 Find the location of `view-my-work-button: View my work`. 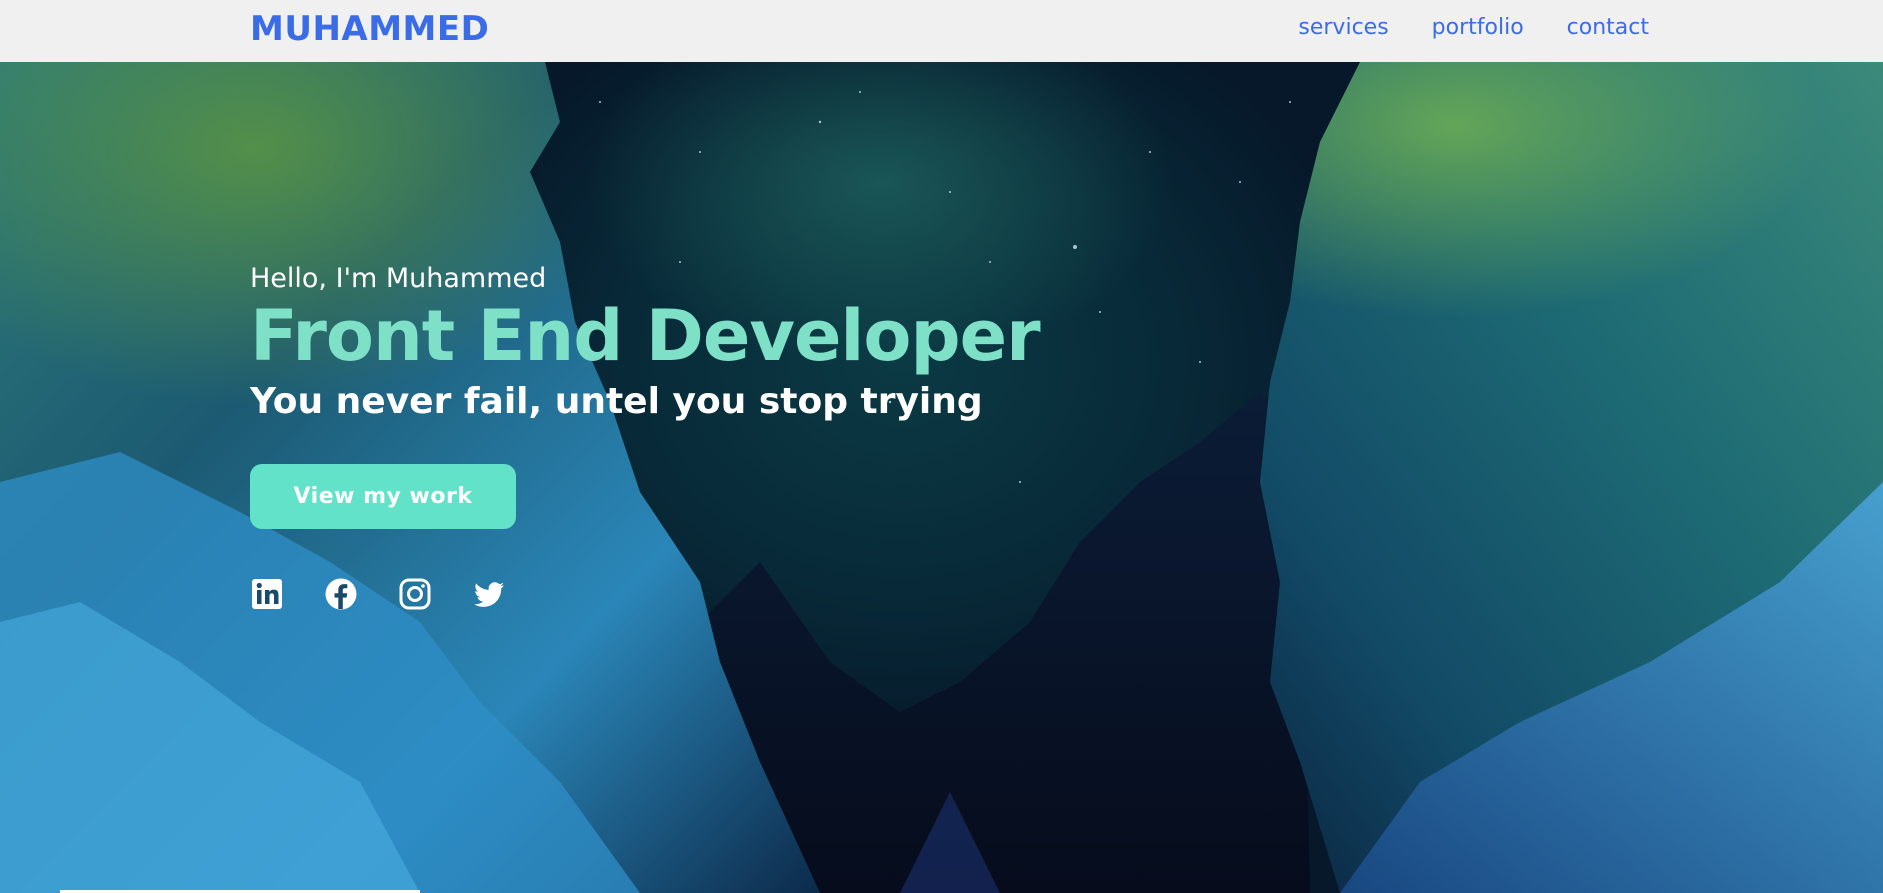

view-my-work-button: View my work is located at coordinates (383, 496).